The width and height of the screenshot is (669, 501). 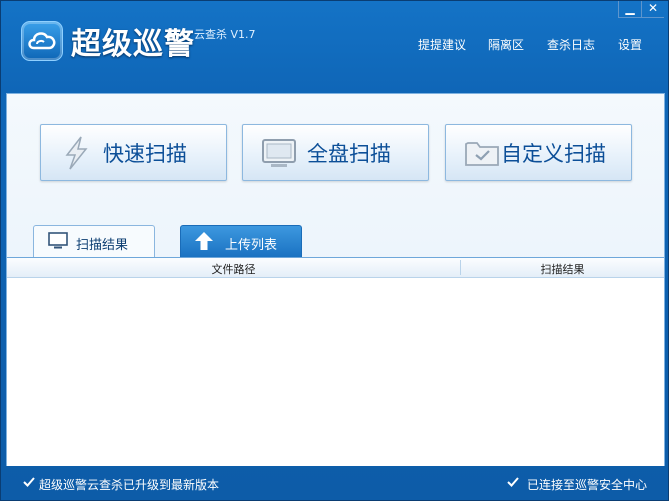 I want to click on scan-log-link: 查杀日志, so click(x=571, y=44).